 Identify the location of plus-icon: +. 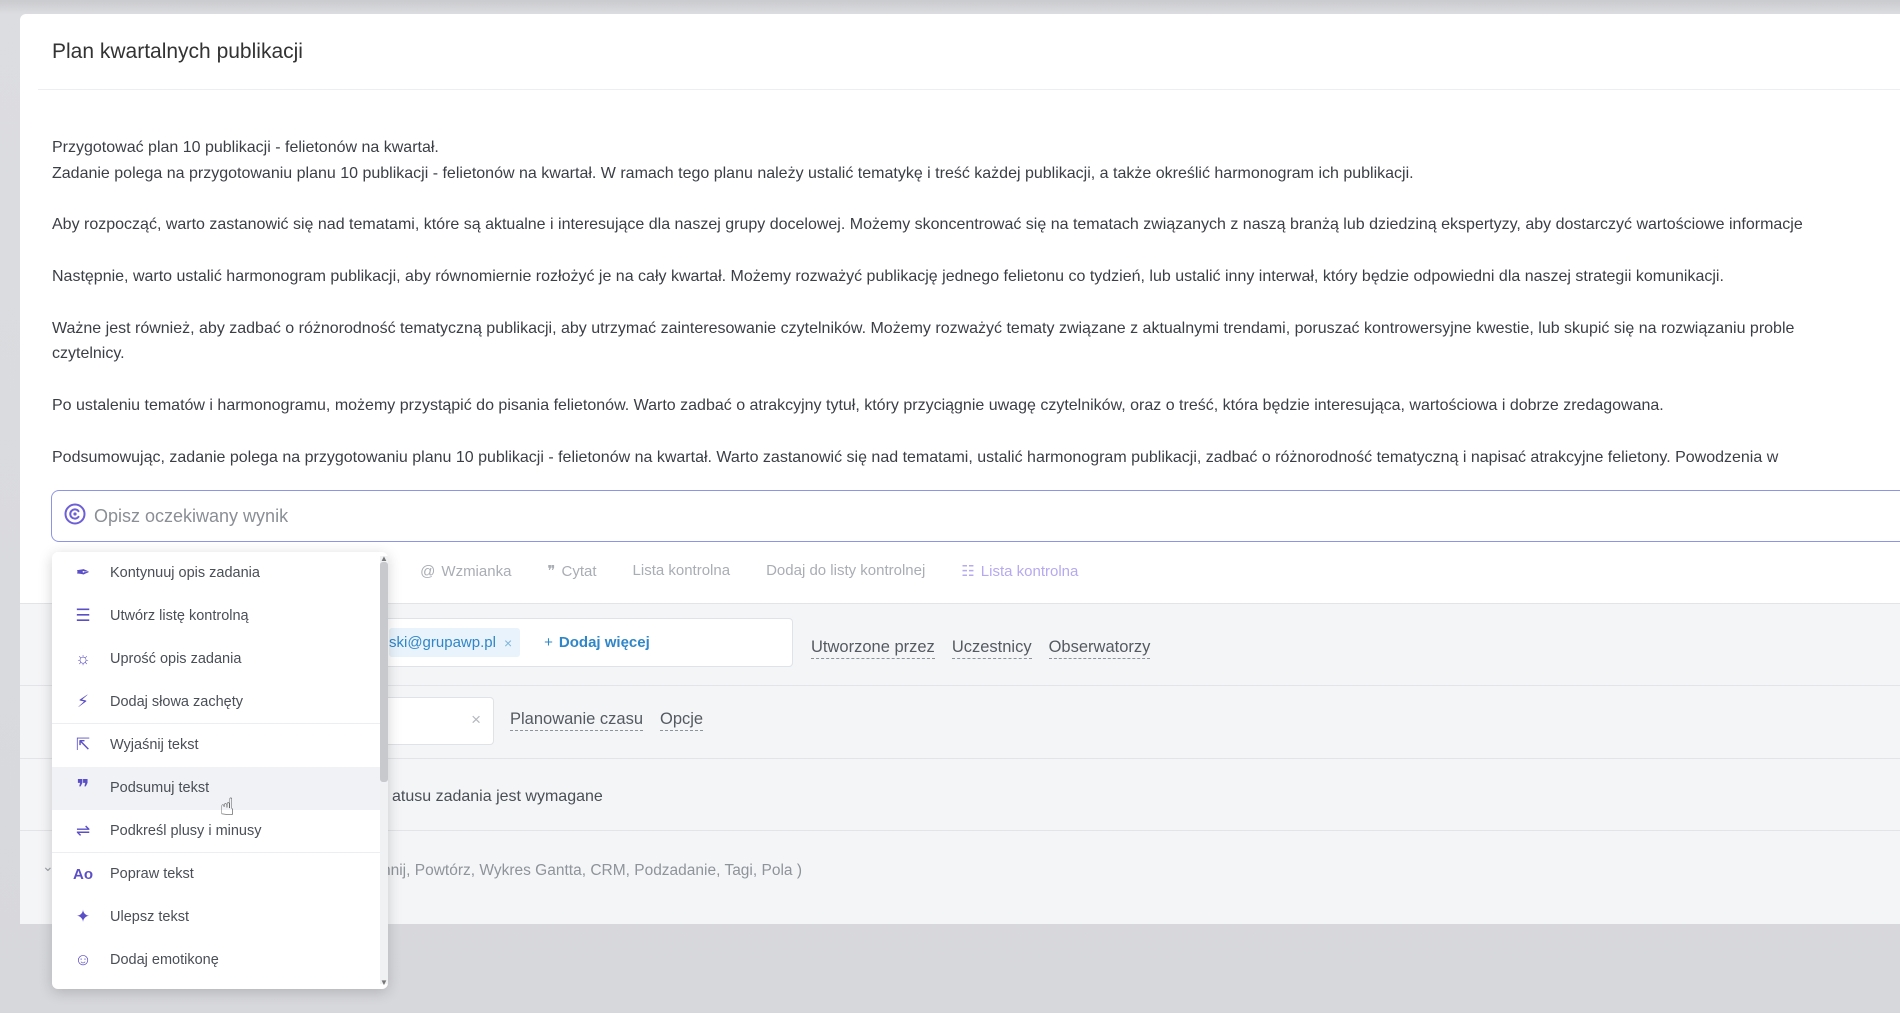
(548, 642).